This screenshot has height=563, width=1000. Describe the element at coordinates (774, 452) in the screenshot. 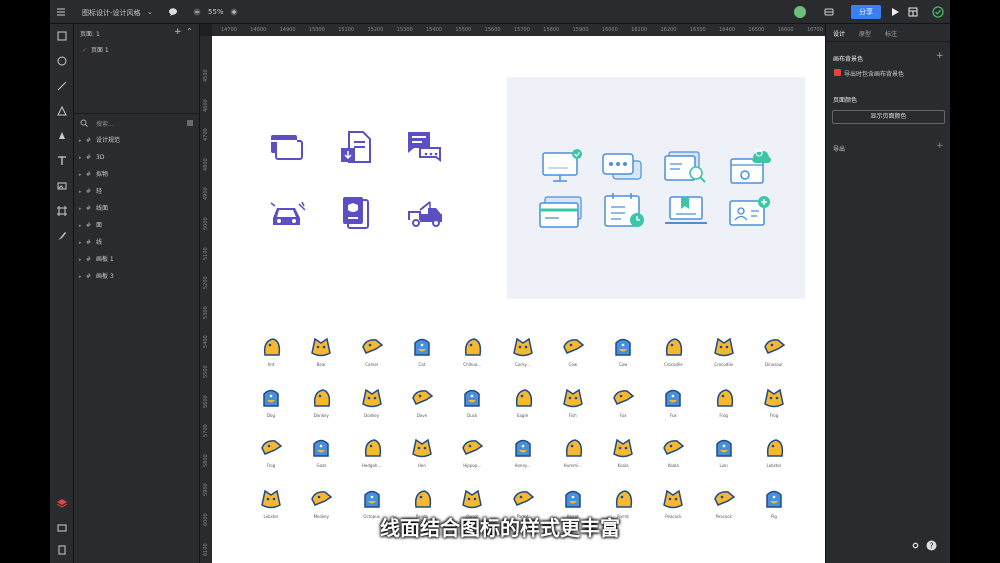

I see `animal-icon: Lobster` at that location.